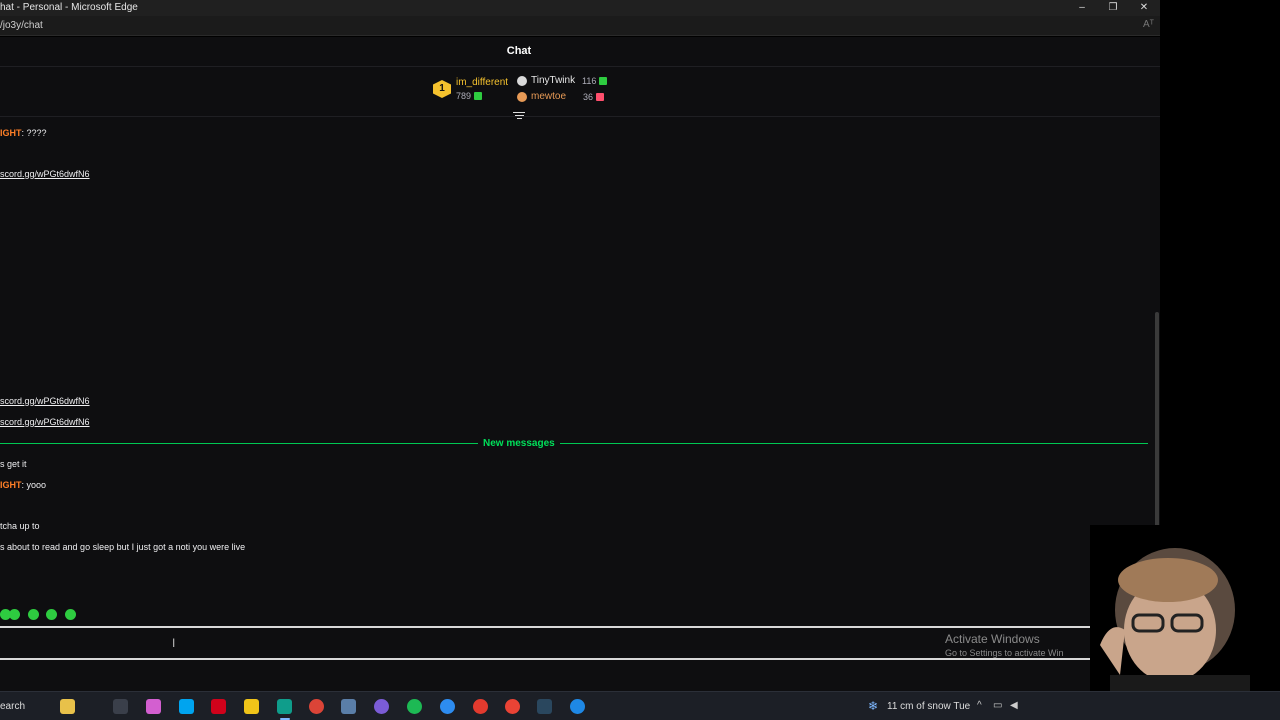  I want to click on edge-icon, so click(284, 706).